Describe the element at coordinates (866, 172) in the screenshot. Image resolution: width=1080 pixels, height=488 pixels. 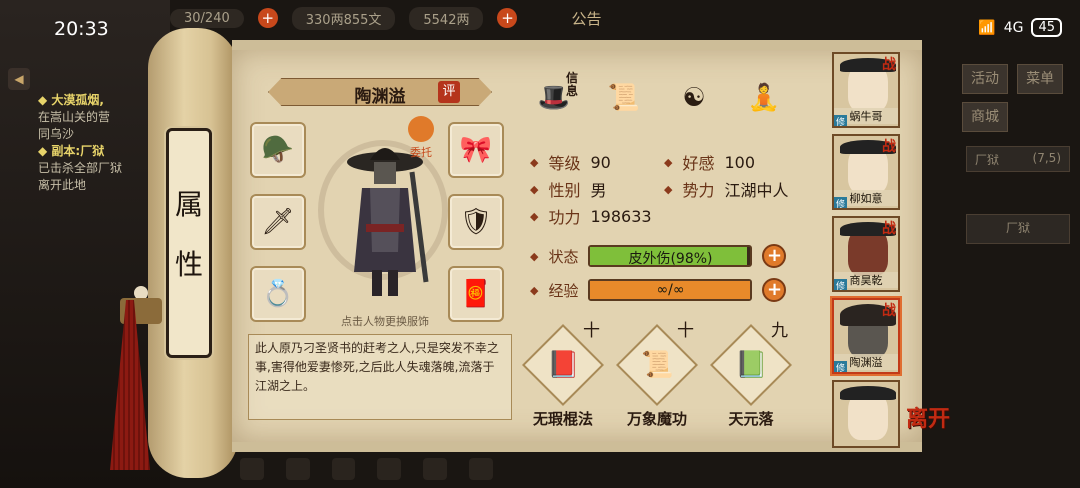
I see `roster-hero-2: 战 柳如意 修` at that location.